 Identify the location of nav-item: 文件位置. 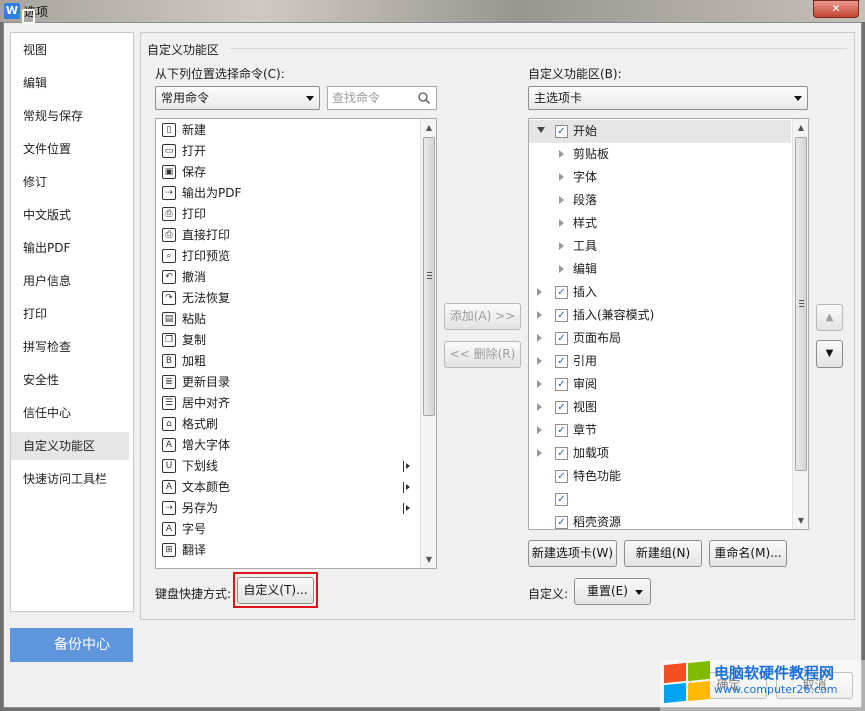
(70, 149).